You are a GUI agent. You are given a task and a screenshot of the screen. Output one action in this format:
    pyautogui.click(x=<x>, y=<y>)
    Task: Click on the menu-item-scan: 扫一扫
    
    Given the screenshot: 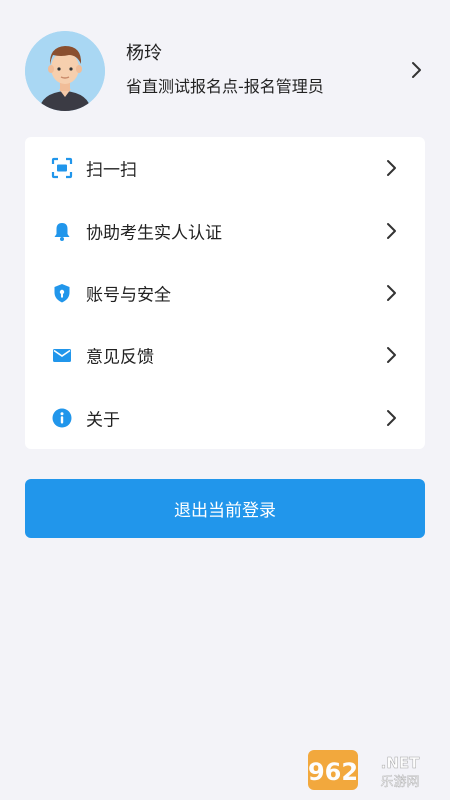 What is the action you would take?
    pyautogui.click(x=225, y=168)
    